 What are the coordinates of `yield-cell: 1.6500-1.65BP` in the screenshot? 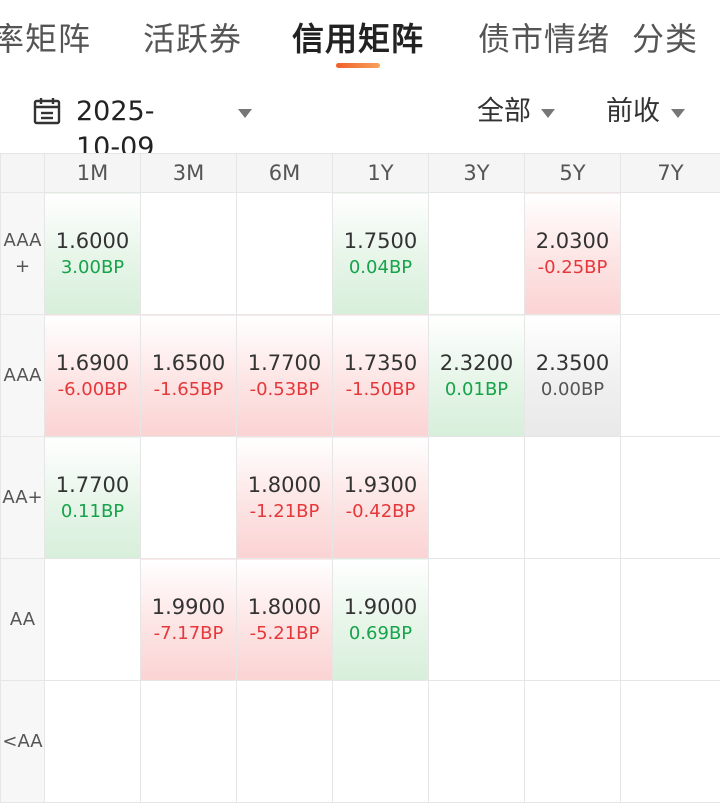 It's located at (189, 376).